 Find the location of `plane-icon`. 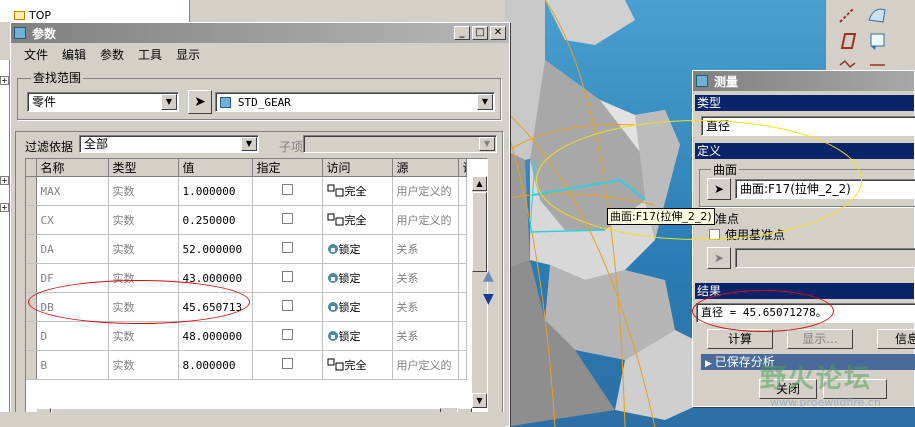

plane-icon is located at coordinates (847, 41).